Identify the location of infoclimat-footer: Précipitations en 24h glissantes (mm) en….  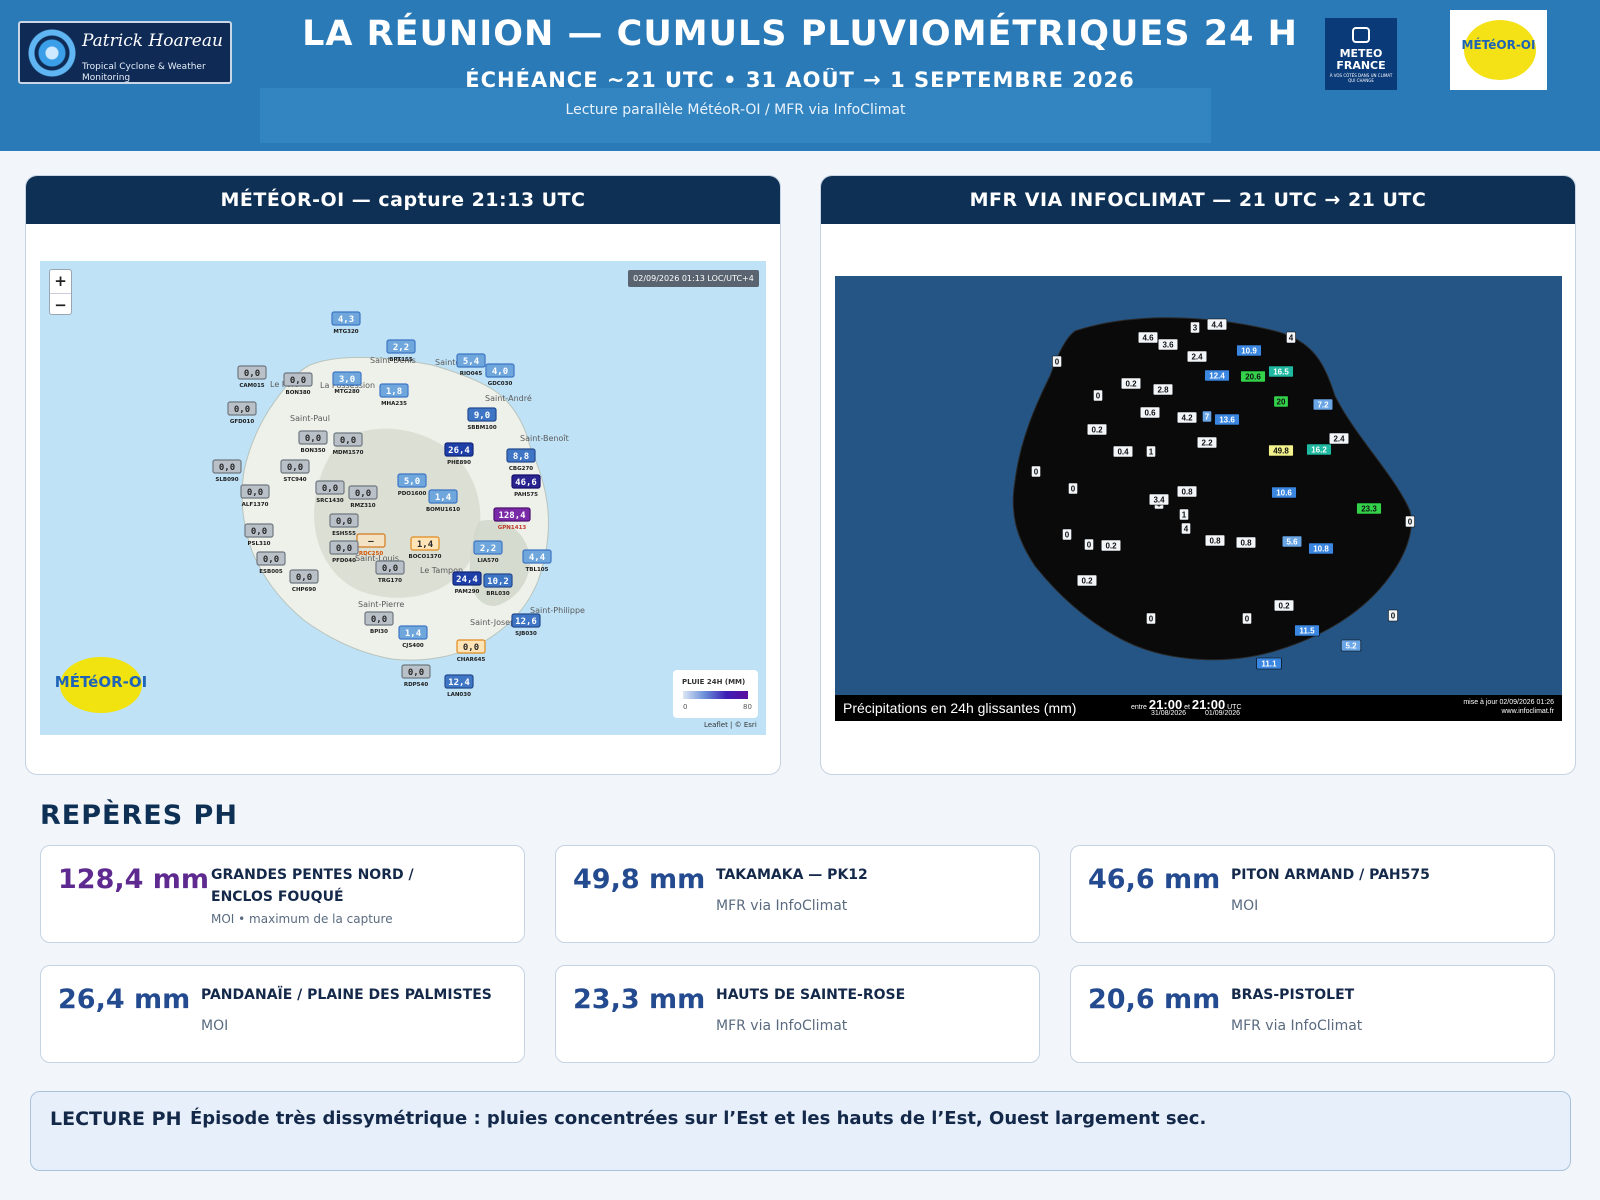
(1198, 708).